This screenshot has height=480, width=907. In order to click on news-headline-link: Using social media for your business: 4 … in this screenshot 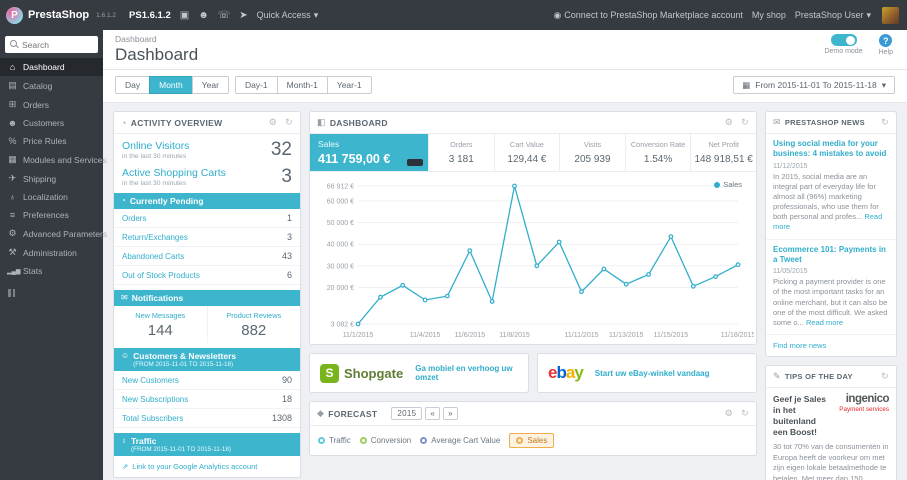, I will do `click(831, 149)`.